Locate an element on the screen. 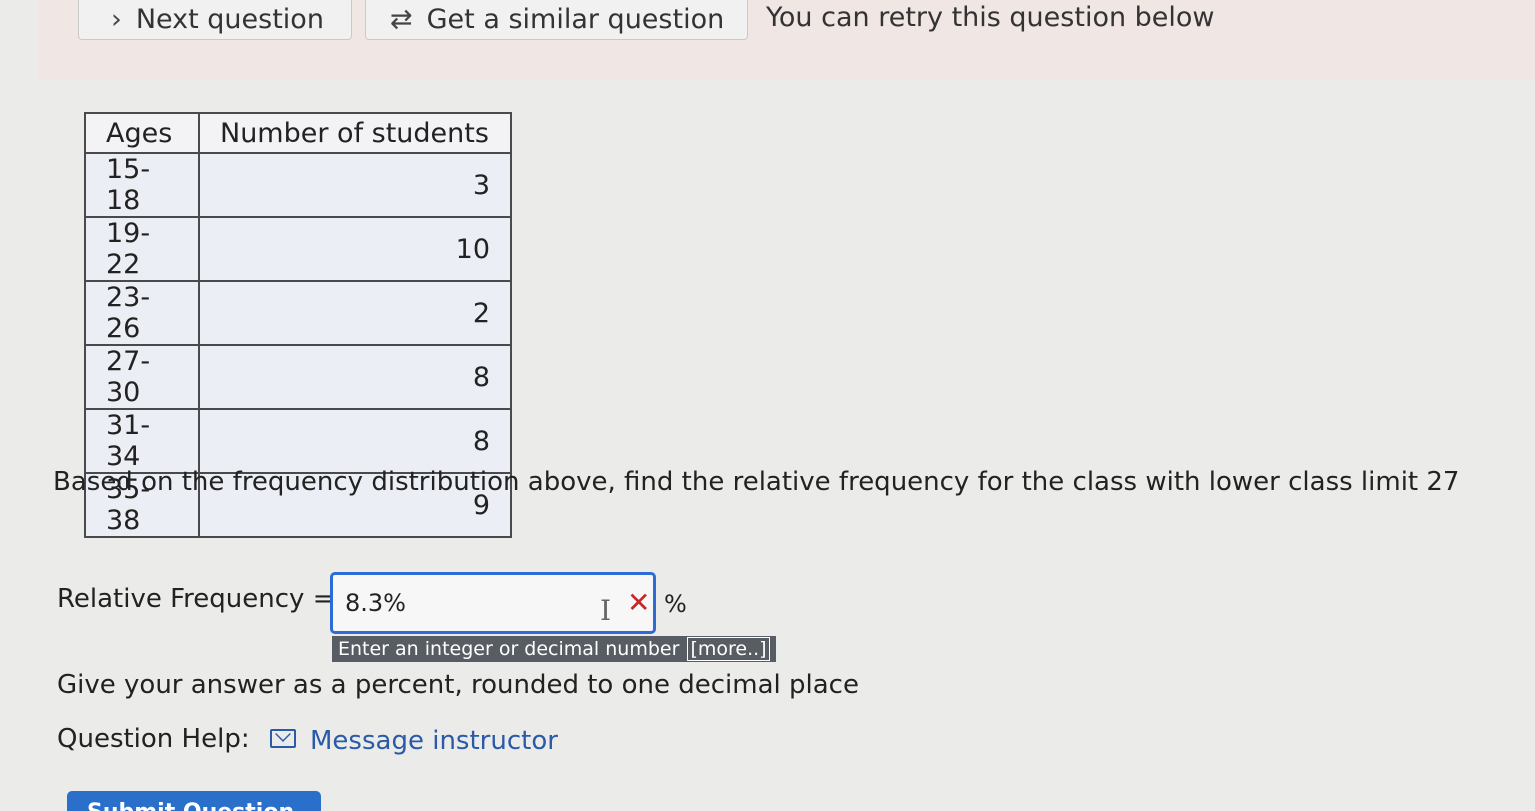 Image resolution: width=1535 pixels, height=811 pixels. next-question-label: Next question is located at coordinates (229, 19).